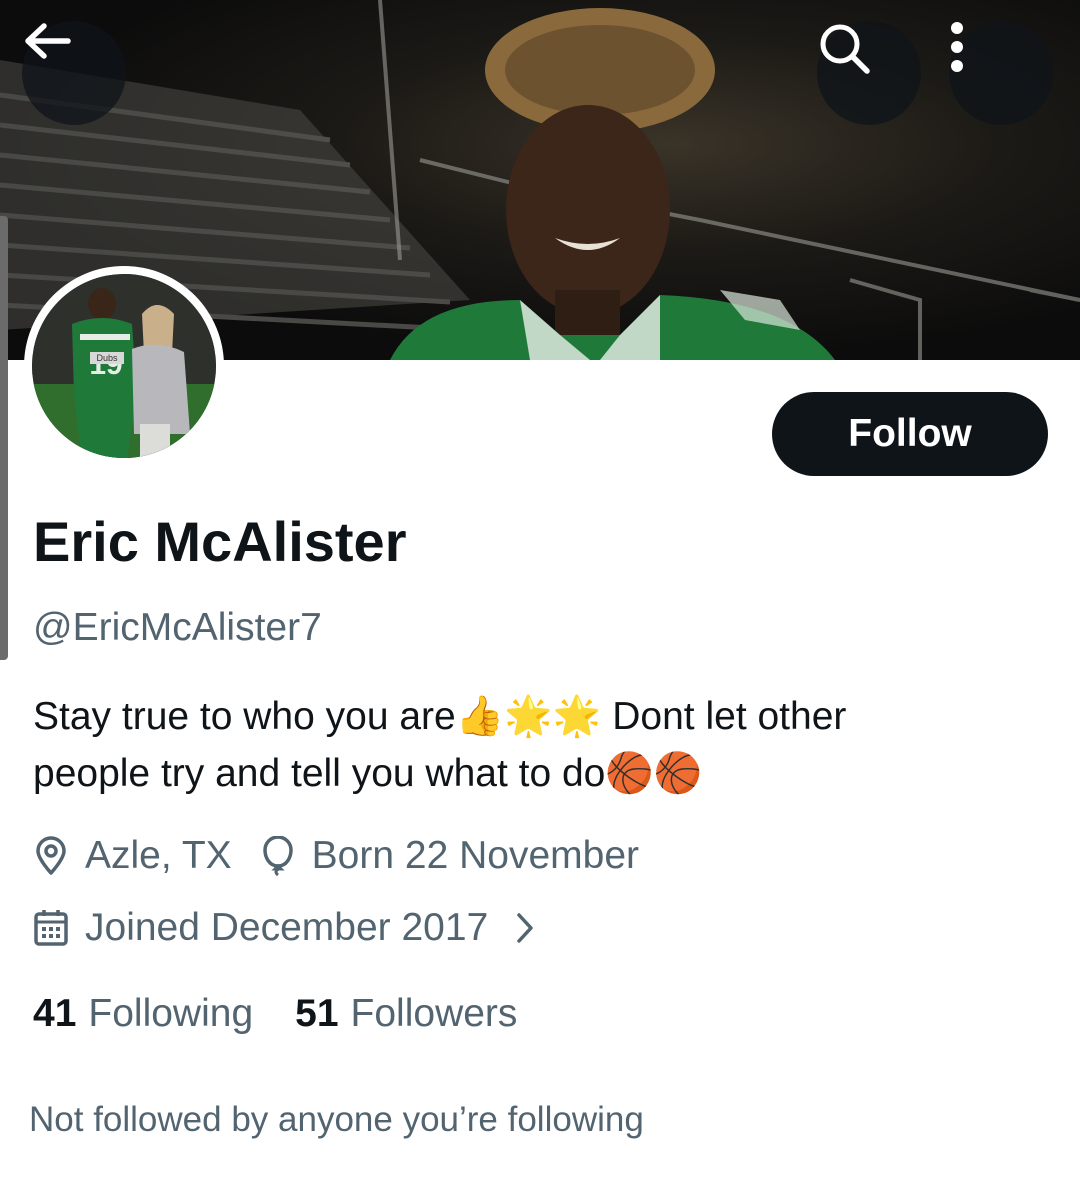 The height and width of the screenshot is (1184, 1080). I want to click on search-button, so click(869, 73).